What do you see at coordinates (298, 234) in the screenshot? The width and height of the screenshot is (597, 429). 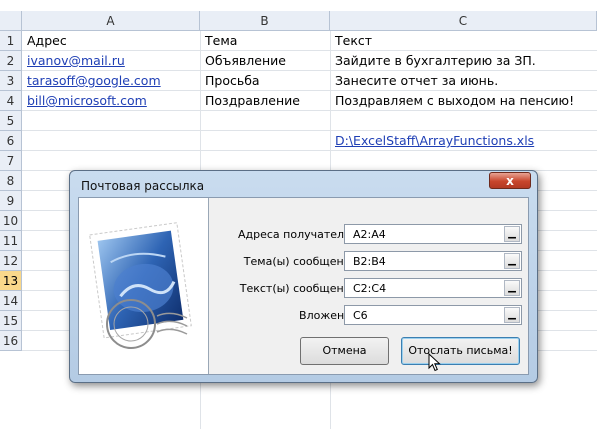 I see `recipients-label: Адреса получателей` at bounding box center [298, 234].